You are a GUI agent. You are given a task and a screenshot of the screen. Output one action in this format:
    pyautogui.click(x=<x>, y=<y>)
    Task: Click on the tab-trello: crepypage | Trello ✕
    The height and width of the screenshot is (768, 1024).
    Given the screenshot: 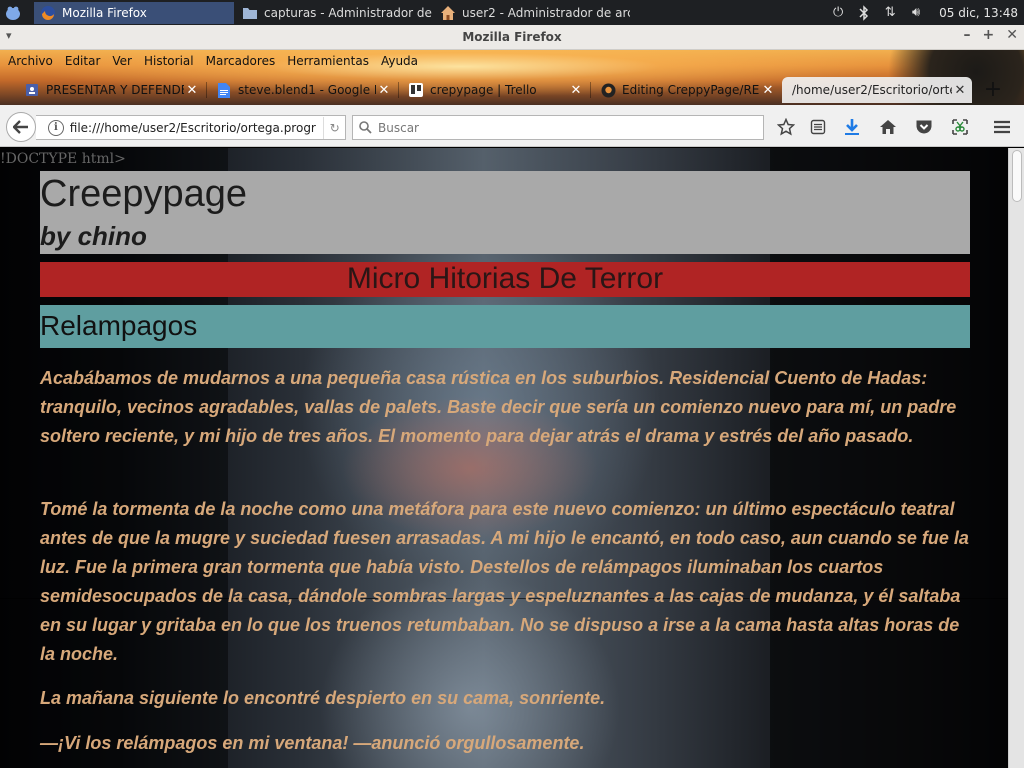 What is the action you would take?
    pyautogui.click(x=495, y=90)
    